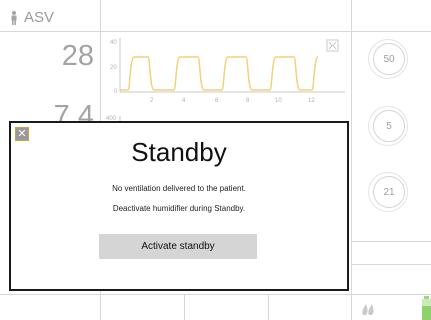 The image size is (431, 320). What do you see at coordinates (368, 309) in the screenshot?
I see `humidifier-icon` at bounding box center [368, 309].